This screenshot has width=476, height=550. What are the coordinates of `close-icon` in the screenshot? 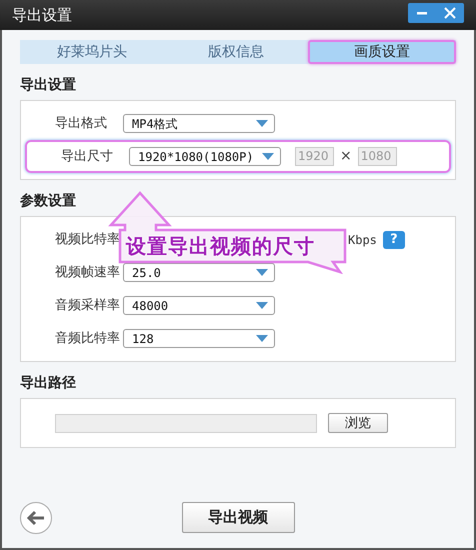 It's located at (450, 13).